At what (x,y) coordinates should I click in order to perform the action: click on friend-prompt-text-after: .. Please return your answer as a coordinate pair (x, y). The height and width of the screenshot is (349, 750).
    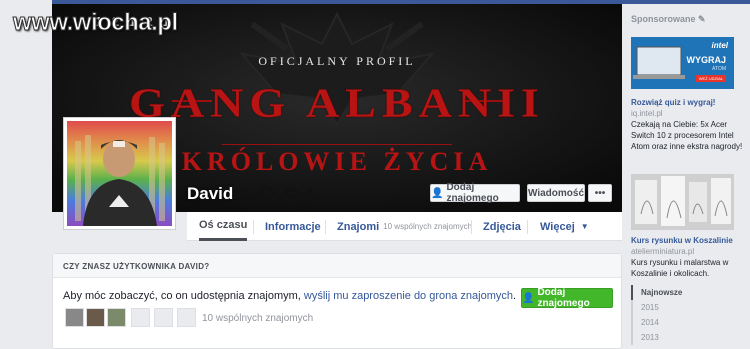
    Looking at the image, I should click on (515, 296).